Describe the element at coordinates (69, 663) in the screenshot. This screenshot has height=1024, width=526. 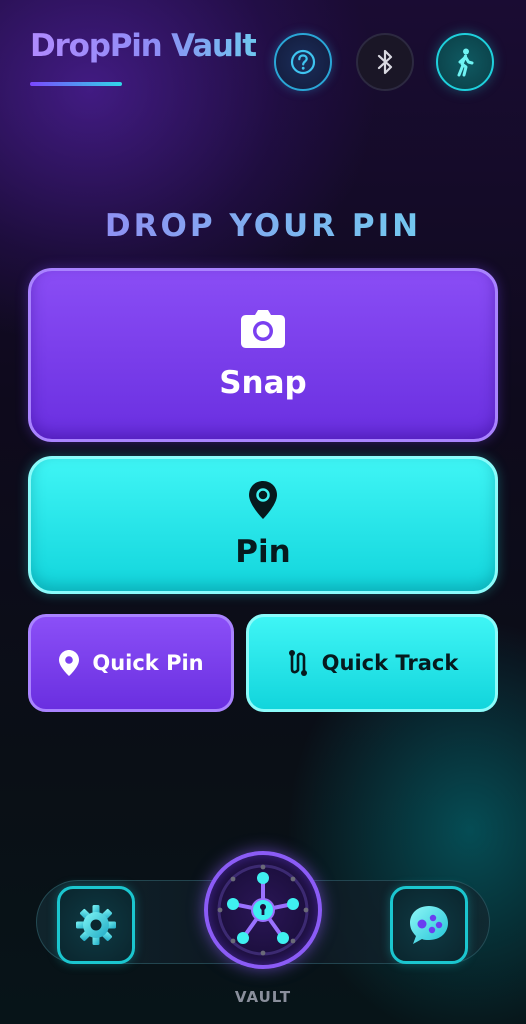
I see `location-pin-icon` at that location.